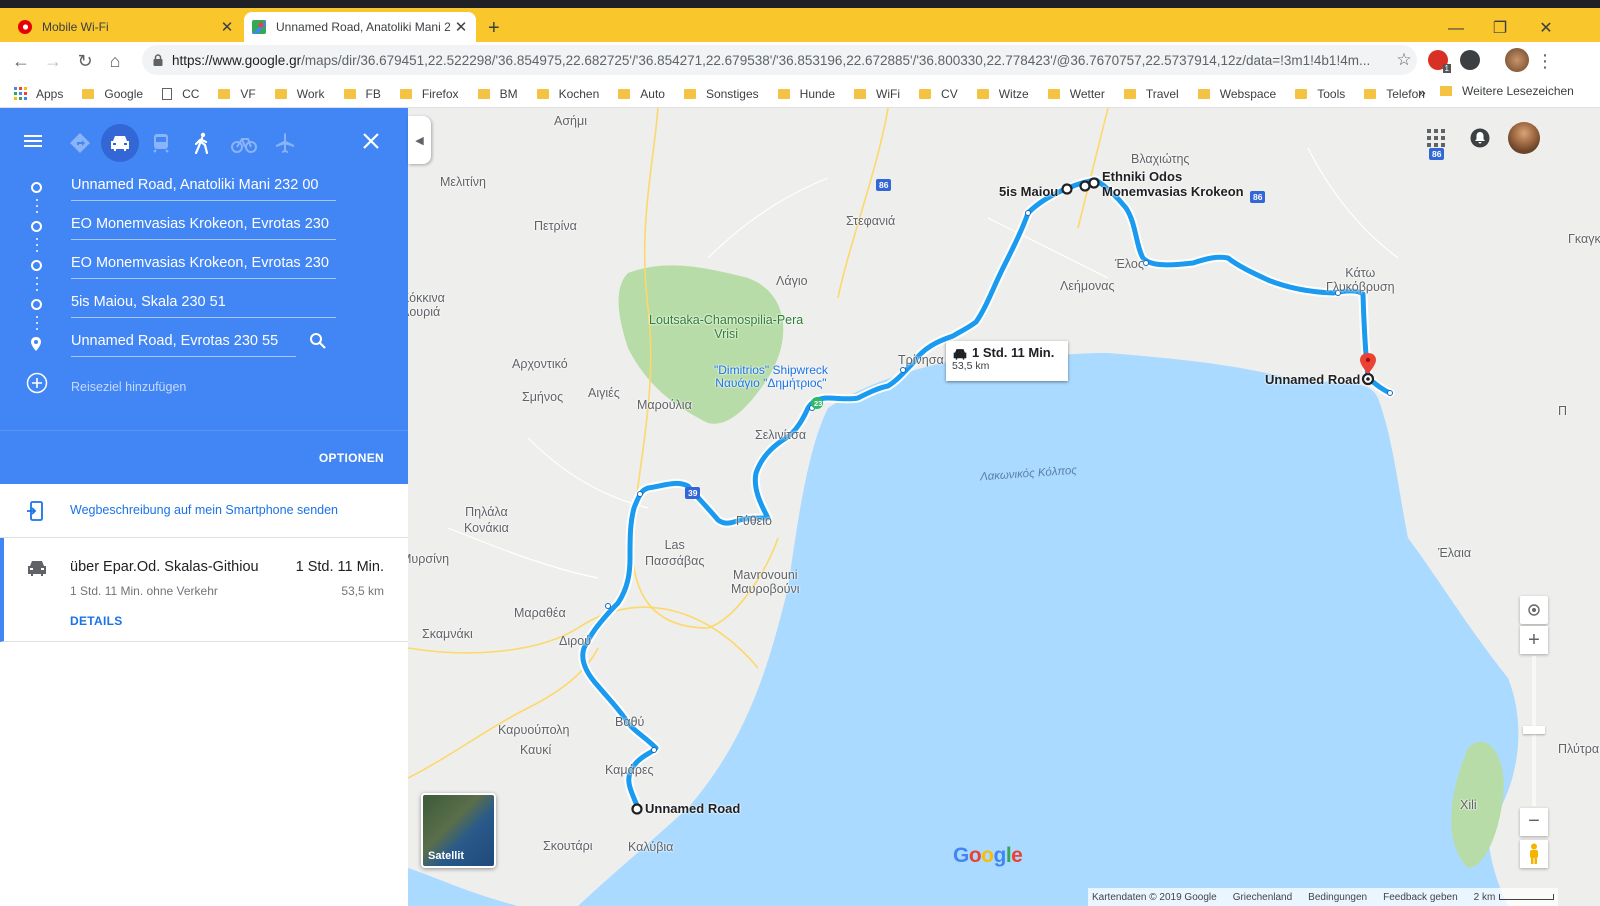 Image resolution: width=1600 pixels, height=906 pixels. Describe the element at coordinates (960, 354) in the screenshot. I see `car-icon` at that location.